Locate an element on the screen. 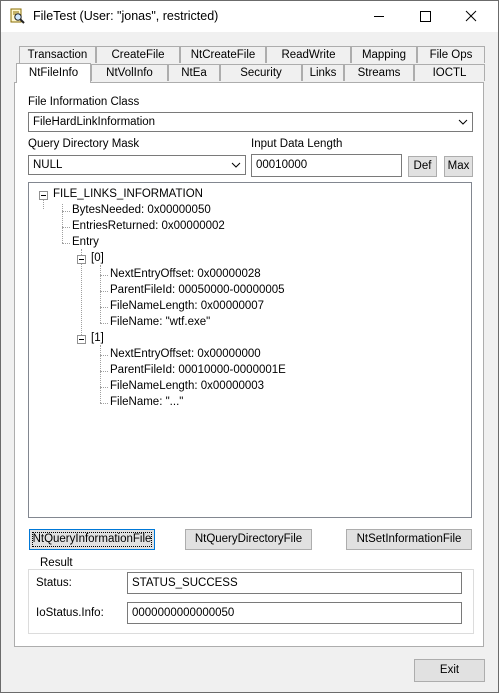 This screenshot has width=499, height=693. def-button: Def is located at coordinates (422, 166).